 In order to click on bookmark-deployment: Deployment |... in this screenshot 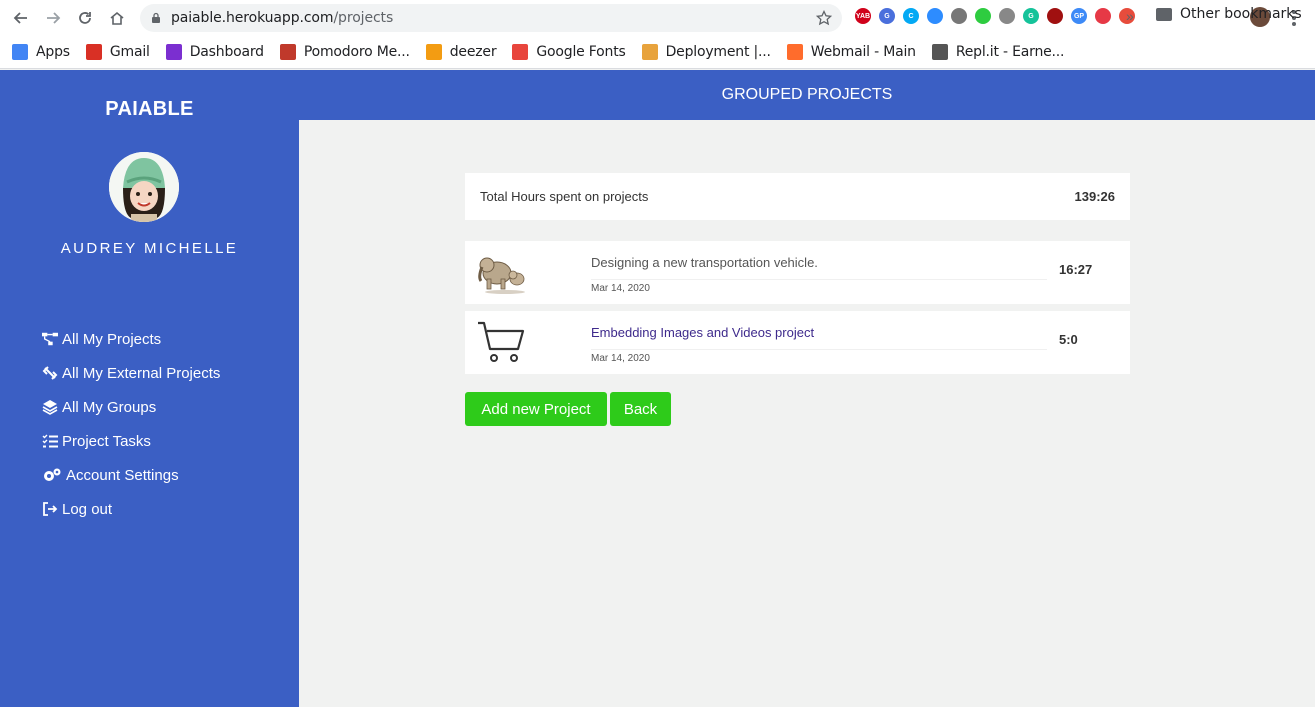, I will do `click(706, 52)`.